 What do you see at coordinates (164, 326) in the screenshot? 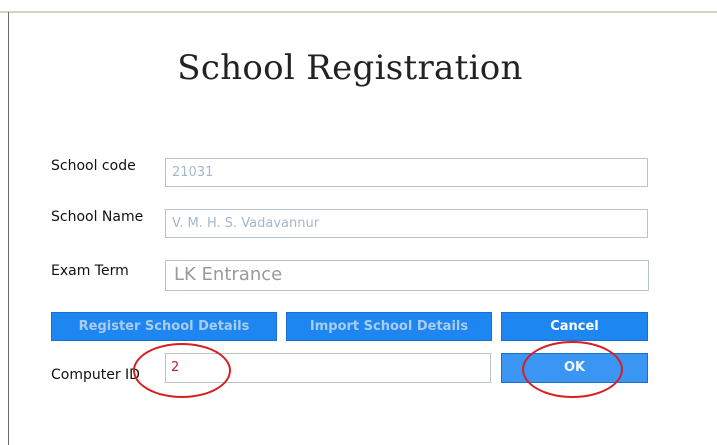
I see `register-school-details-button: Register School Details` at bounding box center [164, 326].